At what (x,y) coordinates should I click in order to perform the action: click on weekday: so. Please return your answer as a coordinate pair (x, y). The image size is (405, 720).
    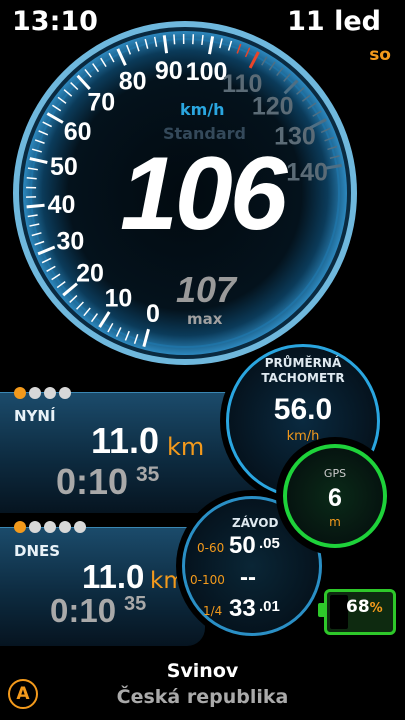
    Looking at the image, I should click on (380, 55).